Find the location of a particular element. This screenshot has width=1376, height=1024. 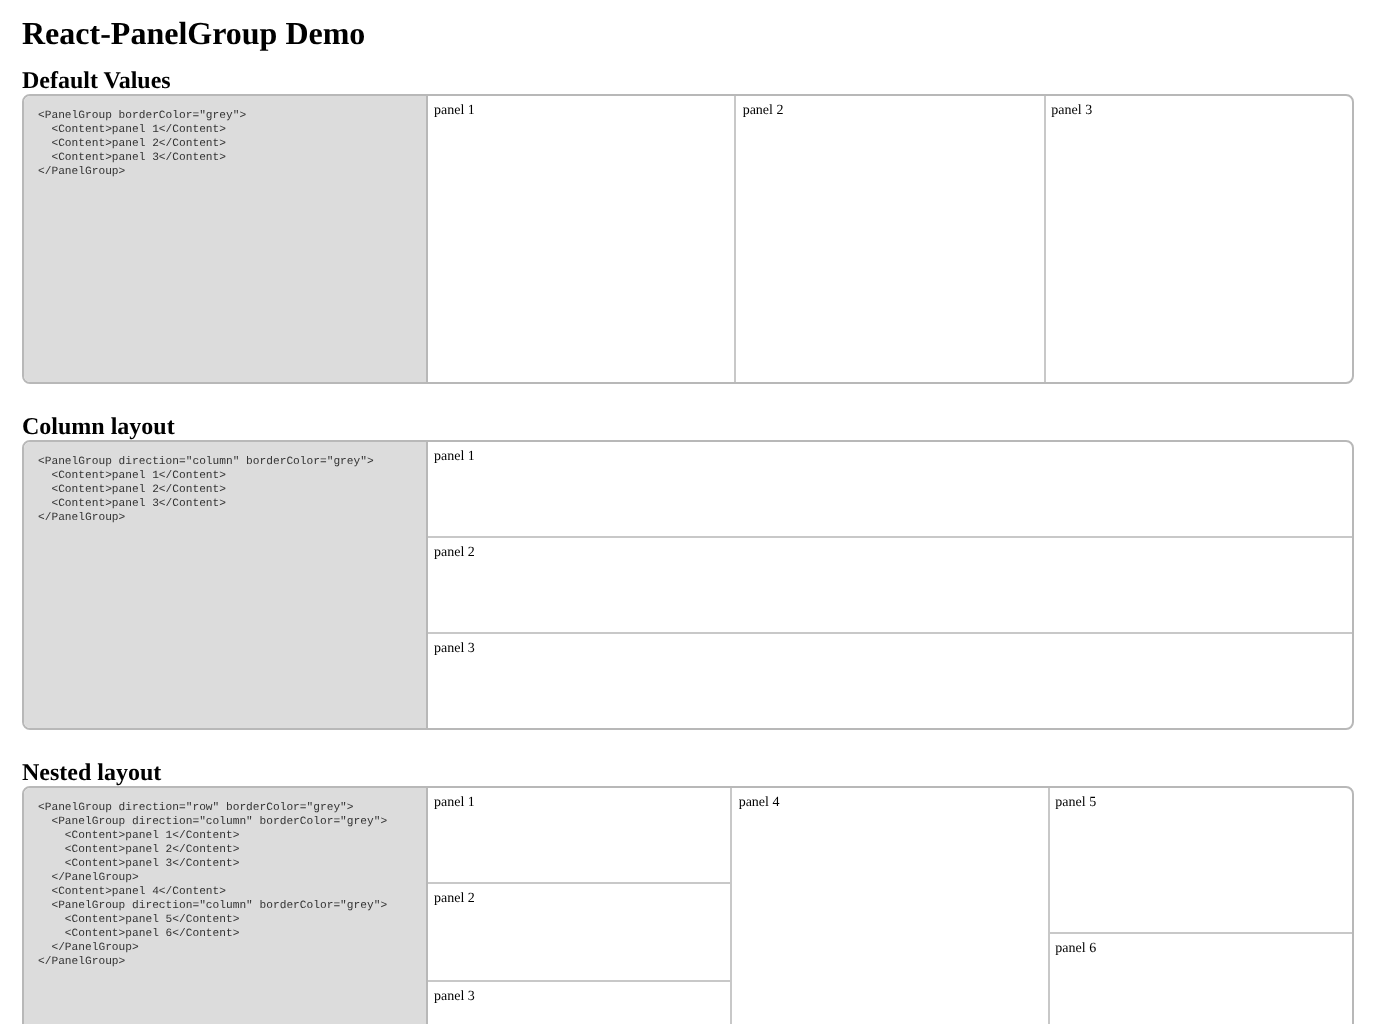

section-heading: Default Values is located at coordinates (97, 79).